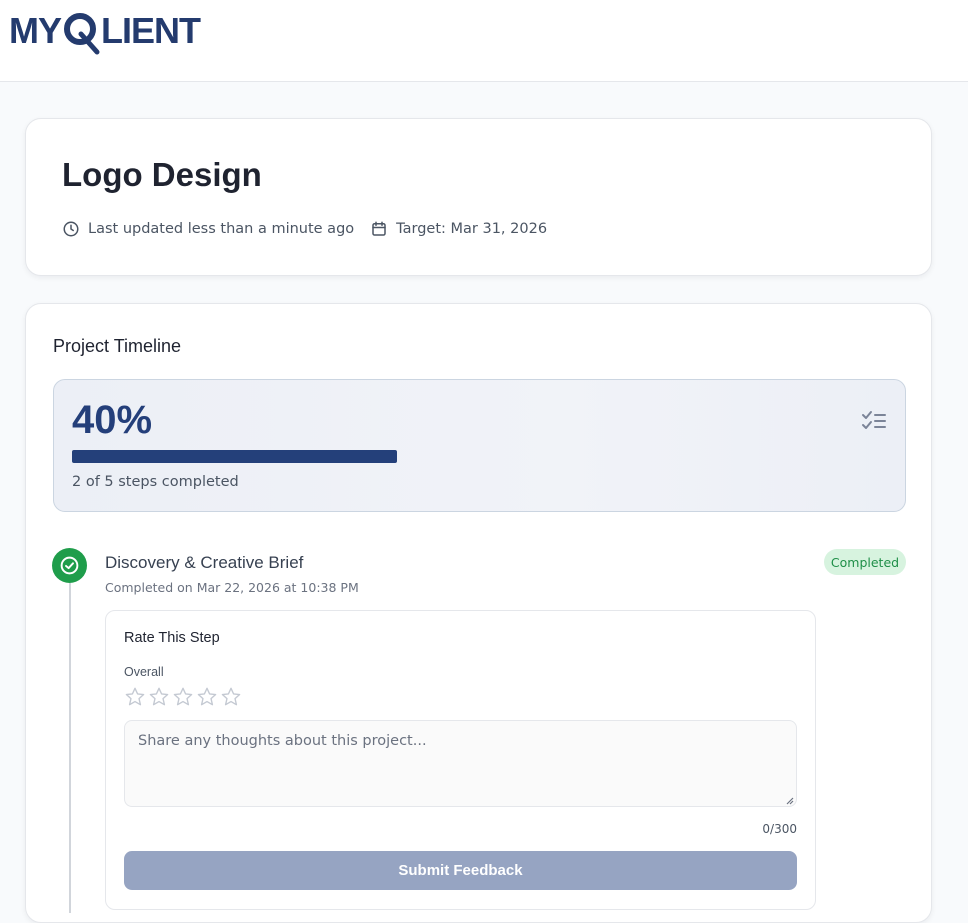 The height and width of the screenshot is (923, 968). I want to click on timeline-title: Project Timeline, so click(117, 346).